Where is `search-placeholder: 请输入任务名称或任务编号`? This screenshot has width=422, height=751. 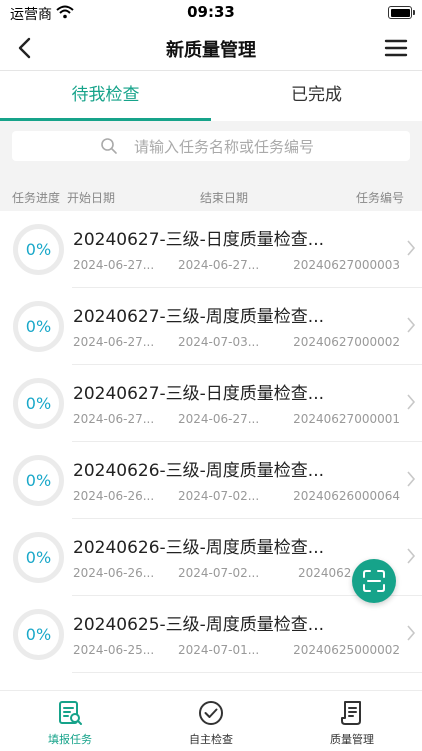 search-placeholder: 请输入任务名称或任务编号 is located at coordinates (224, 147).